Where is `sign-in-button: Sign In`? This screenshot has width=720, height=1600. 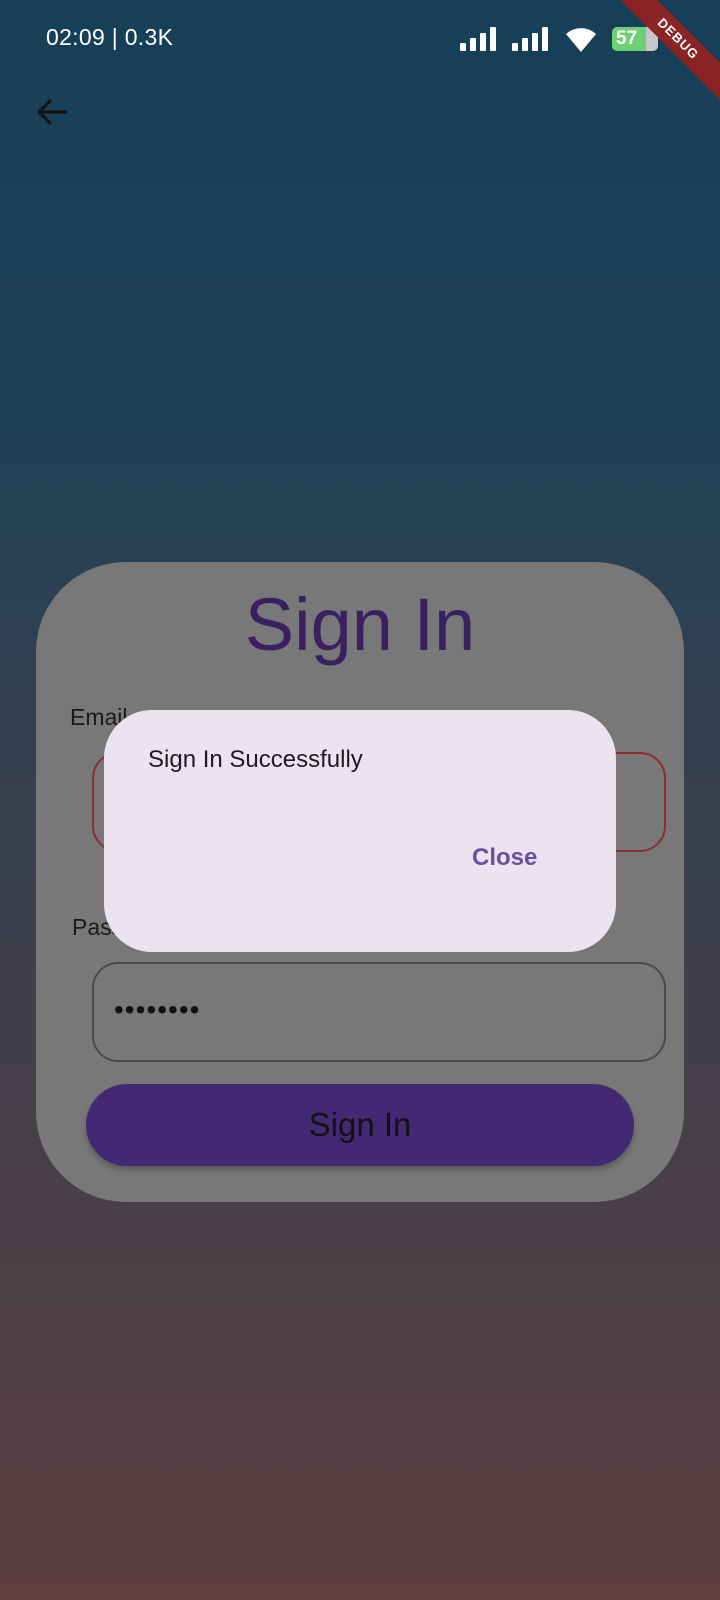
sign-in-button: Sign In is located at coordinates (360, 1125).